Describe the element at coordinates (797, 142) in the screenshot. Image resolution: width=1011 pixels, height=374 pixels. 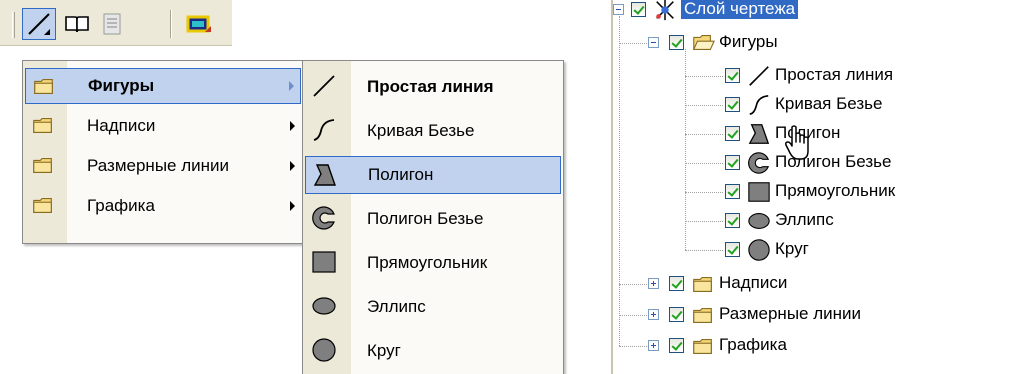
I see `hand-cursor-icon` at that location.